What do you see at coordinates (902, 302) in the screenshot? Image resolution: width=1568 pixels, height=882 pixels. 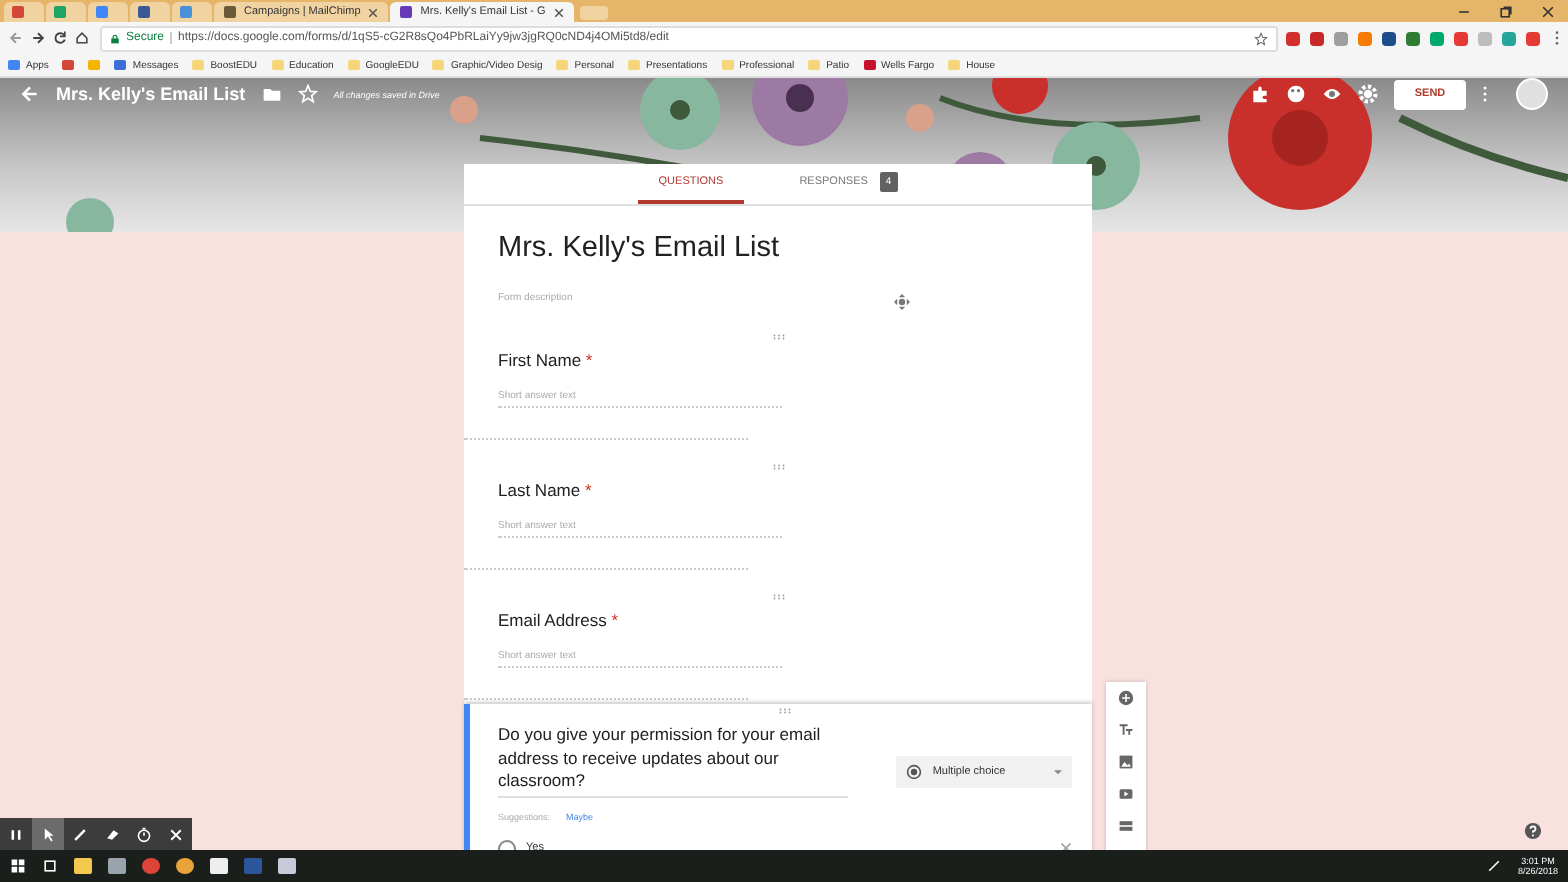 I see `move-cursor-icon` at bounding box center [902, 302].